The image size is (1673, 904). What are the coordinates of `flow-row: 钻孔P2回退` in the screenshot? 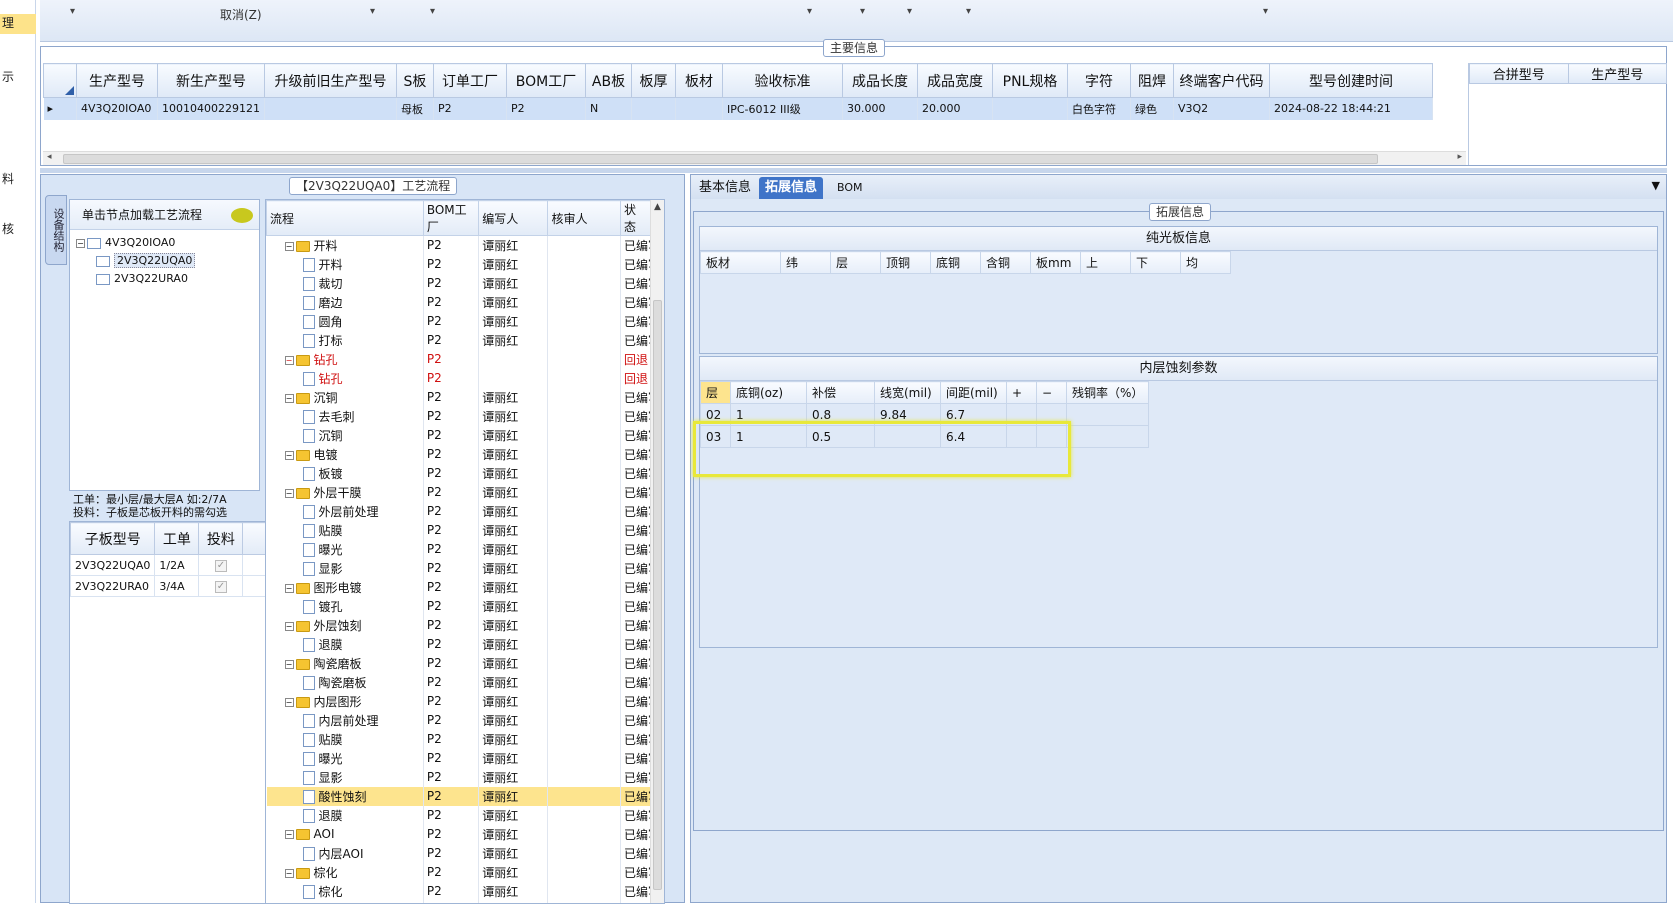 It's located at (459, 378).